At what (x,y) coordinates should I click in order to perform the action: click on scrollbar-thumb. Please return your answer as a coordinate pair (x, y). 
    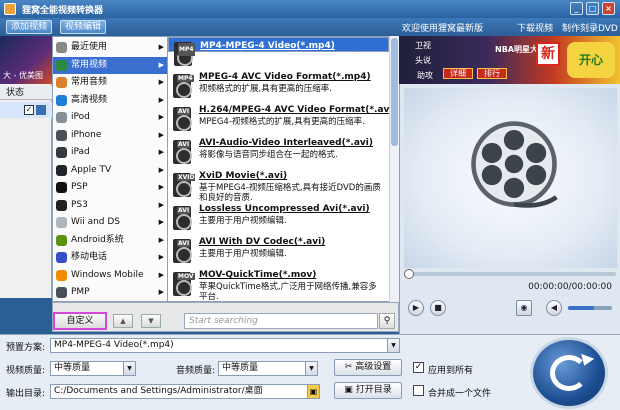
    Looking at the image, I should click on (394, 92).